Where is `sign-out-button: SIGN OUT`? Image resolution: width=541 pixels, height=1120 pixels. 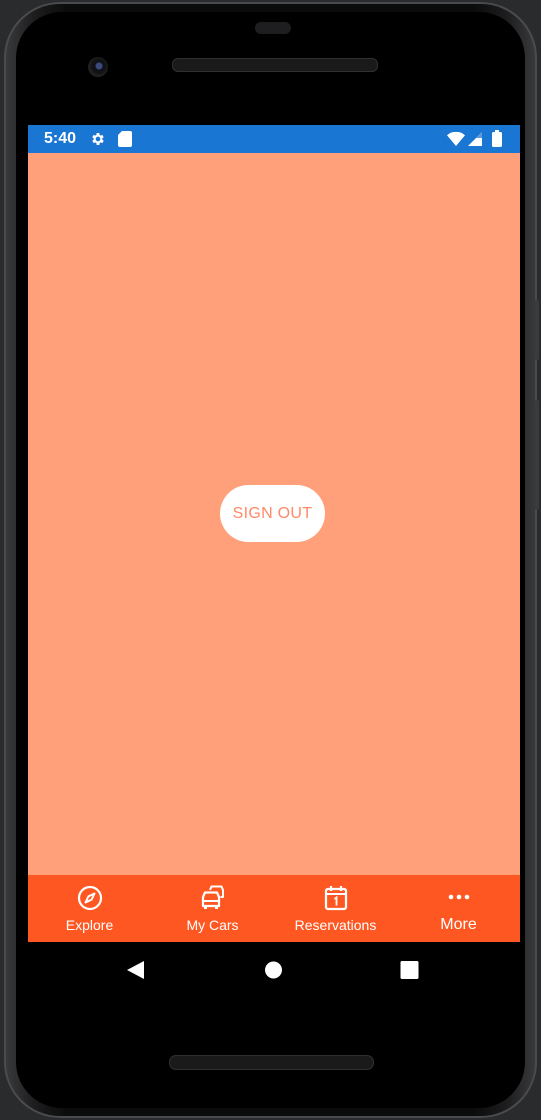 sign-out-button: SIGN OUT is located at coordinates (272, 513).